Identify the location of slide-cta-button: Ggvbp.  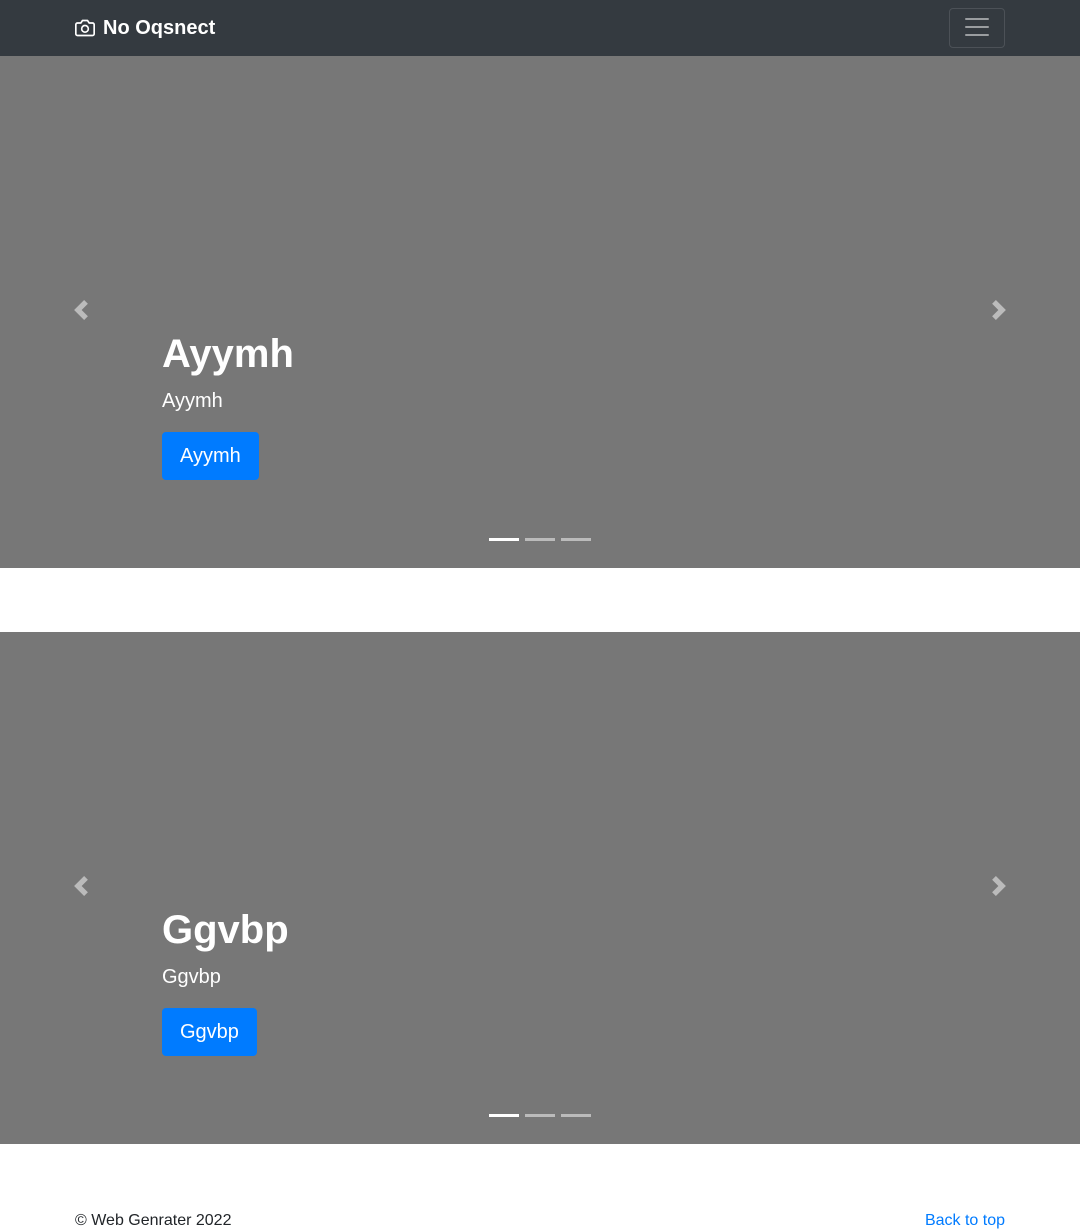
(209, 1032).